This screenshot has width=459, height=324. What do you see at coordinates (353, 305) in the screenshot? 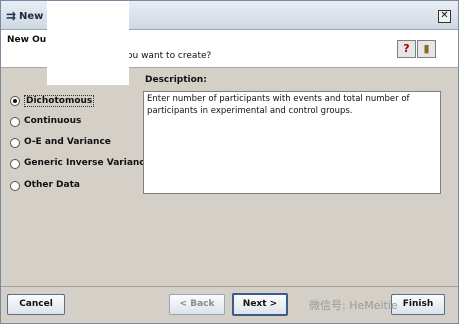
I see `watermark-text: 微信号: HeMeitie` at bounding box center [353, 305].